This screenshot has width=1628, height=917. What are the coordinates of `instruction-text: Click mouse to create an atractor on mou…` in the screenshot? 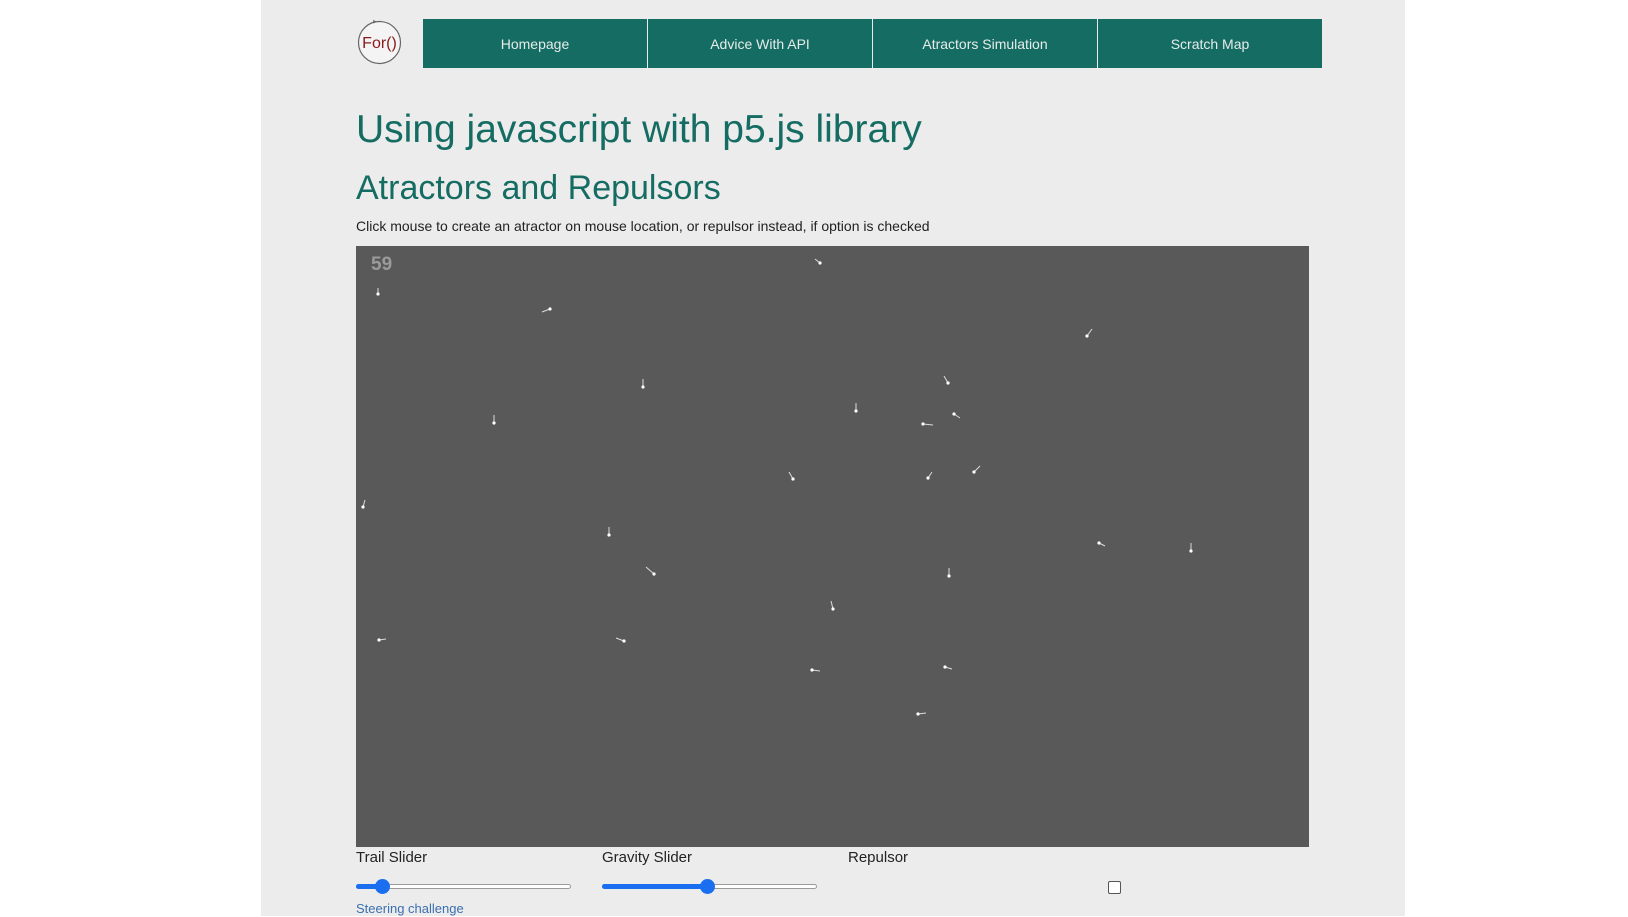 It's located at (643, 226).